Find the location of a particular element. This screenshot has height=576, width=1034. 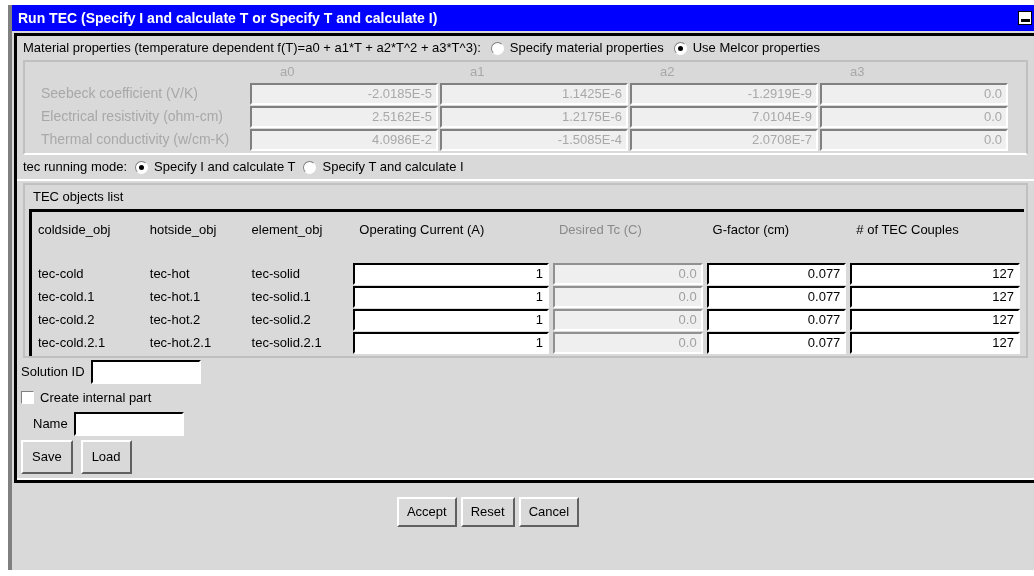

solution-id-label: Solution ID is located at coordinates (53, 372).